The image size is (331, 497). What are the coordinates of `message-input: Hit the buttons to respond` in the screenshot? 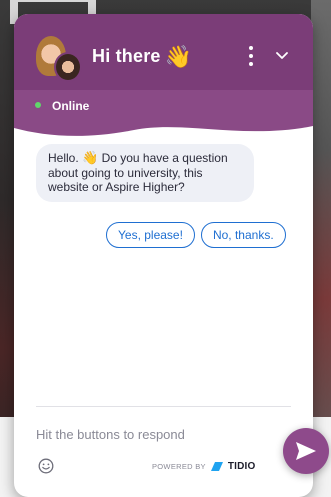 It's located at (110, 434).